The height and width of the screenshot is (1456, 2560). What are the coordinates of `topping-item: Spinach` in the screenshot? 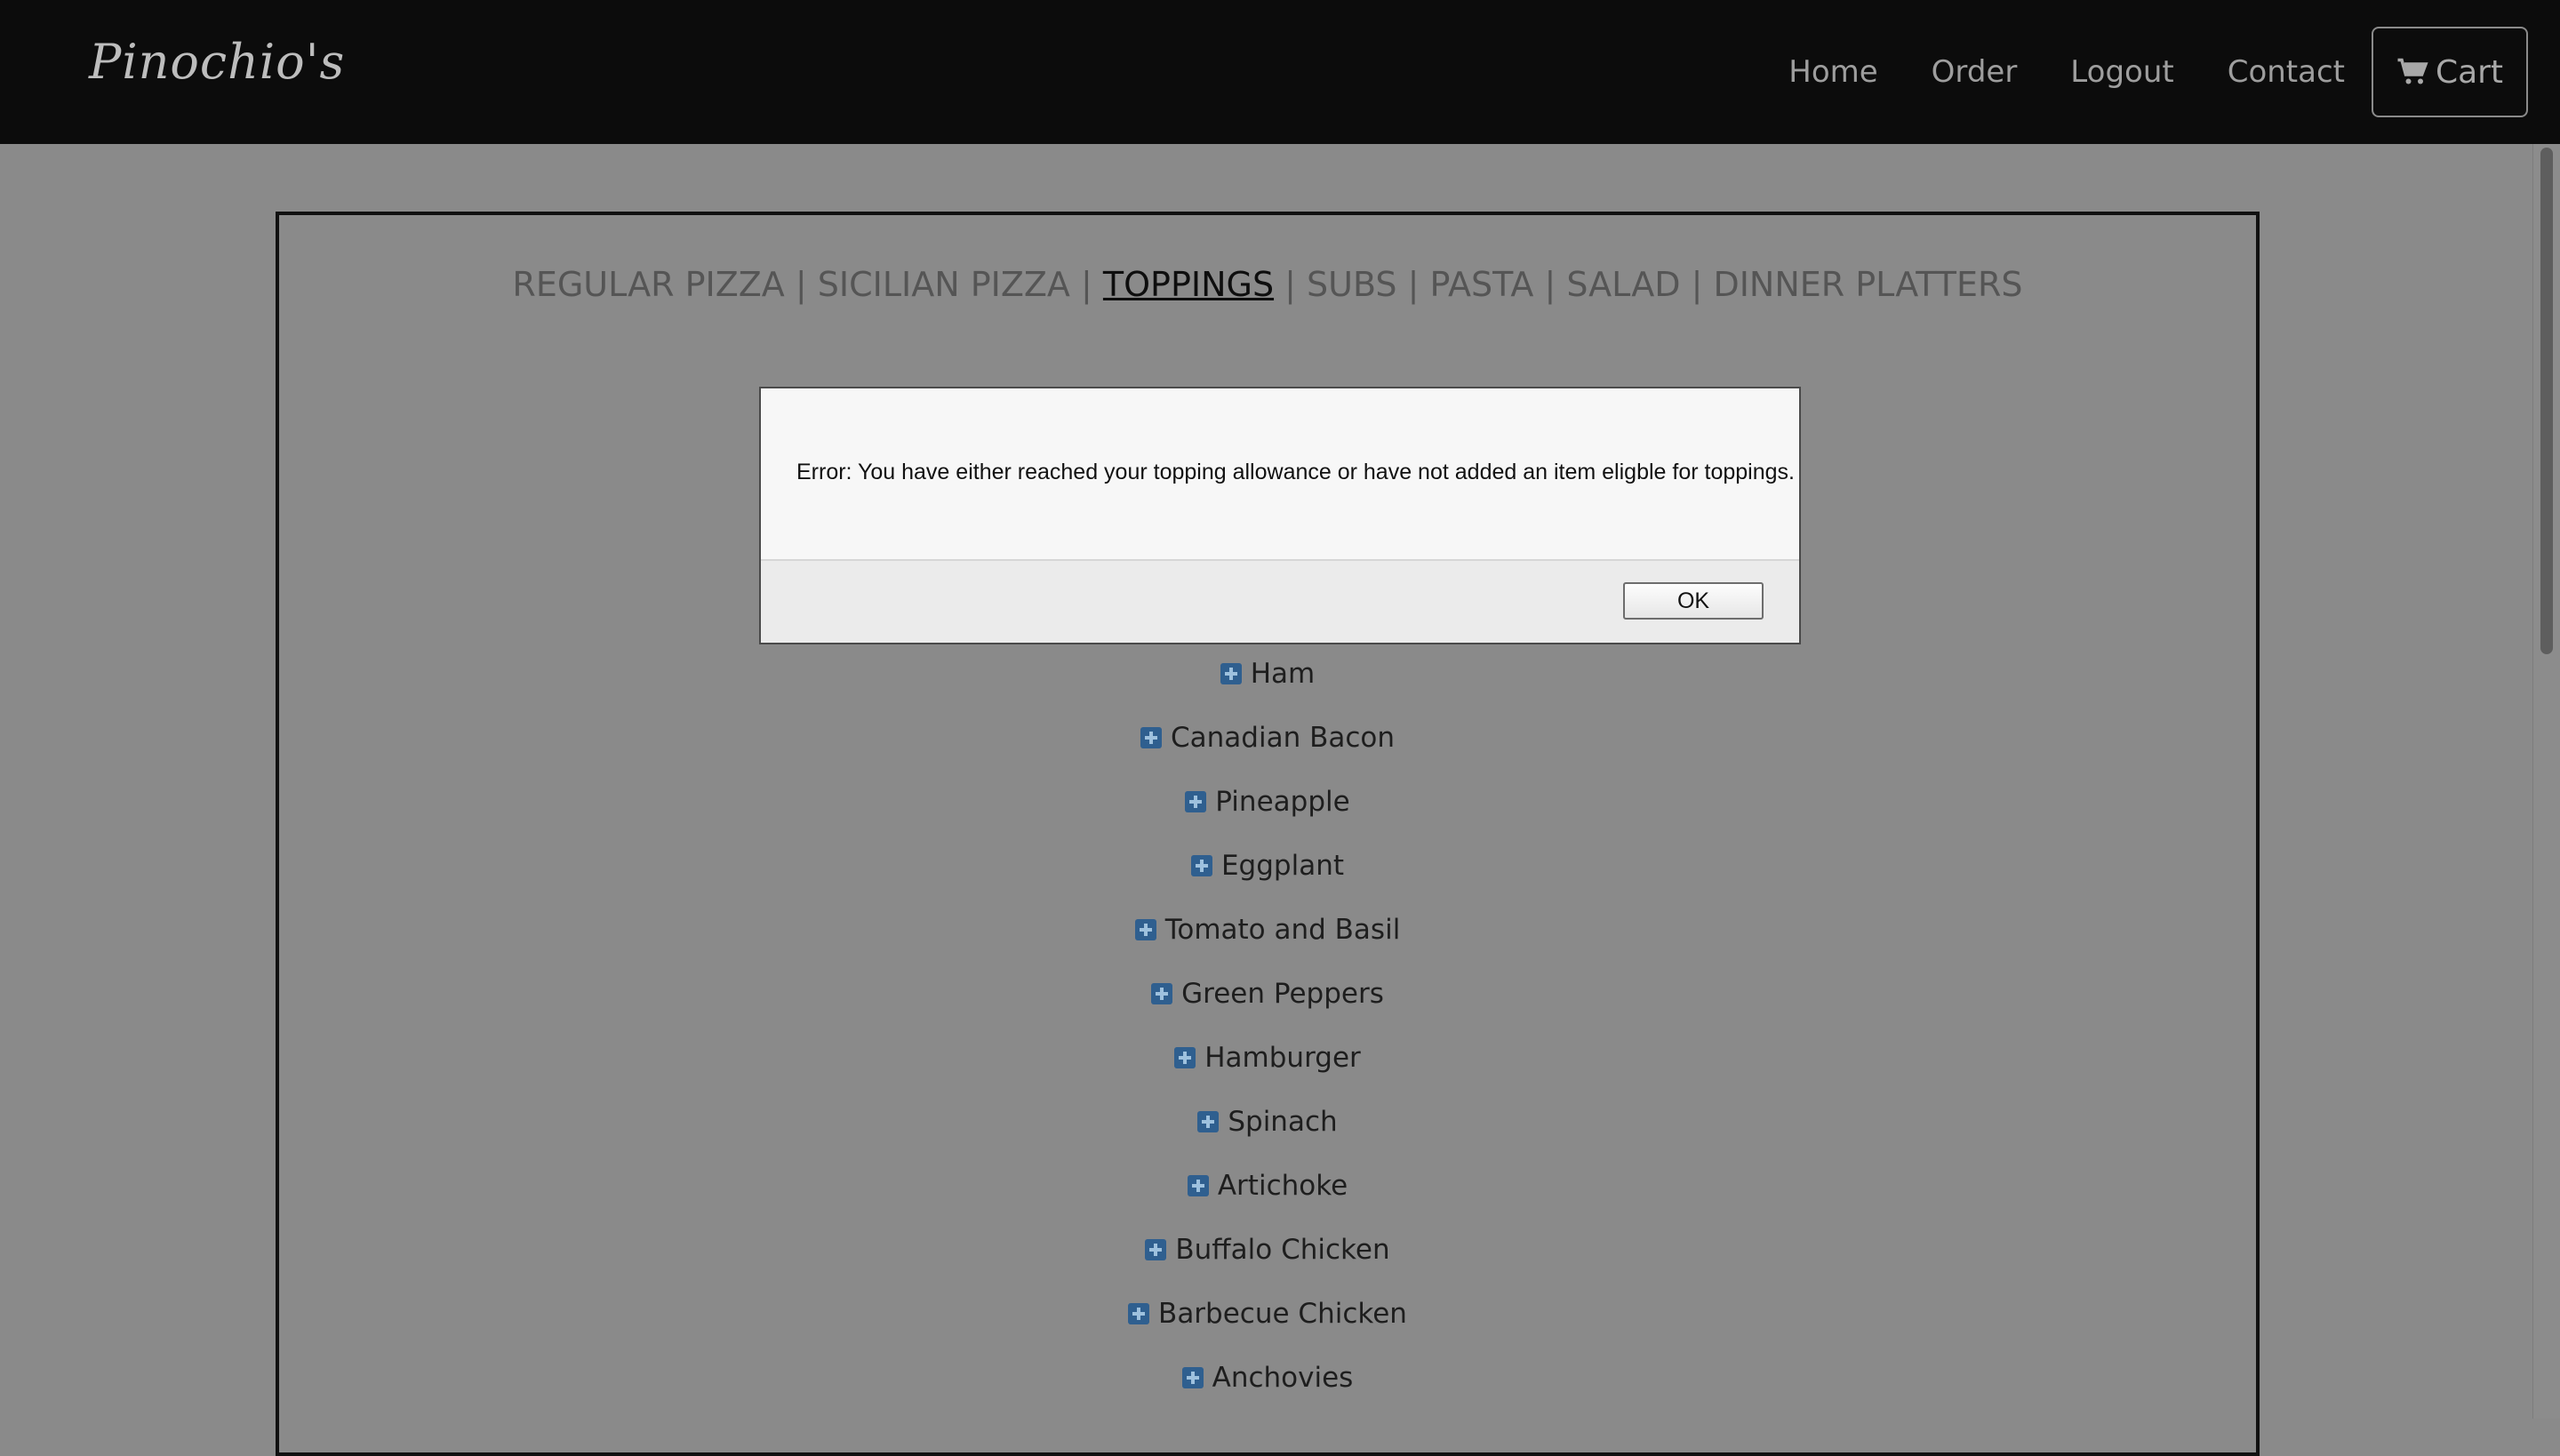 It's located at (1267, 1122).